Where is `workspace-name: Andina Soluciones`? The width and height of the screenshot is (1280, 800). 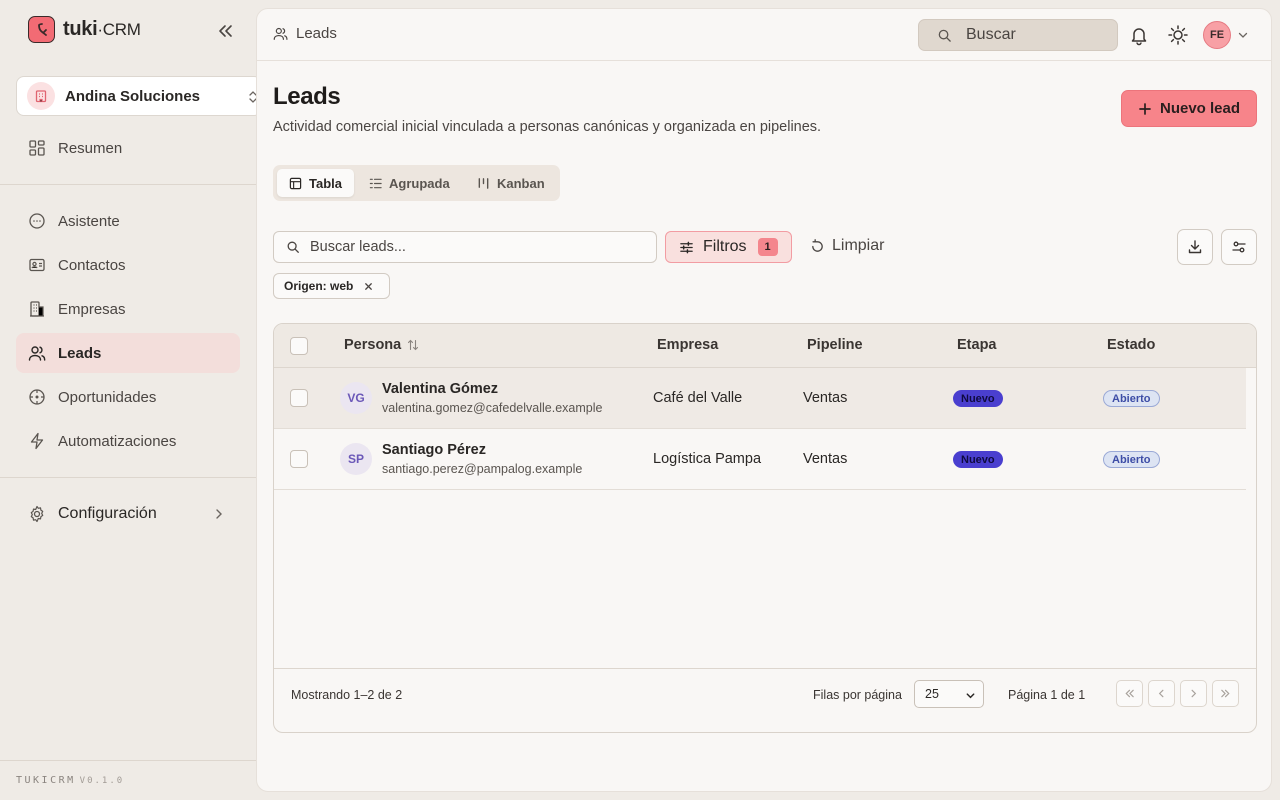
workspace-name: Andina Soluciones is located at coordinates (133, 96).